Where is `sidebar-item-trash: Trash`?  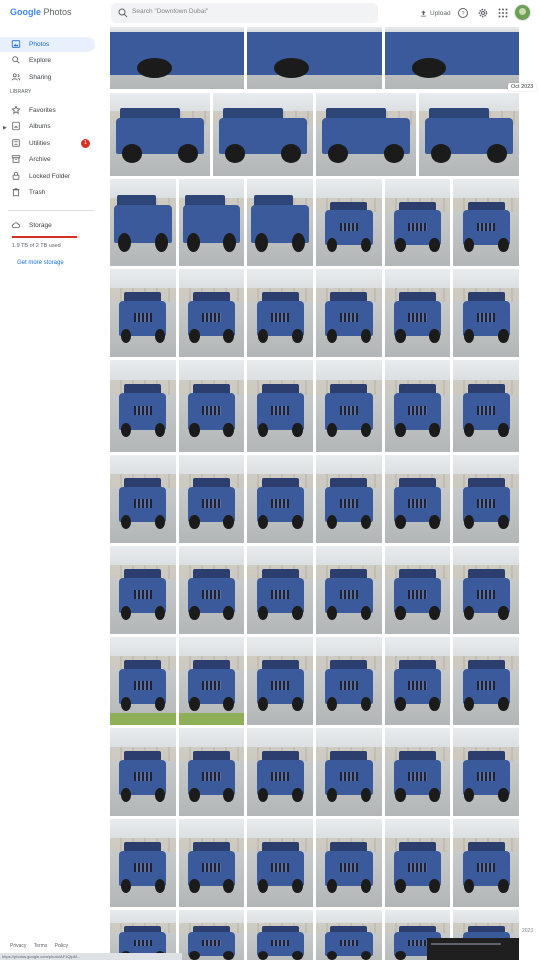
sidebar-item-trash: Trash is located at coordinates (47, 192).